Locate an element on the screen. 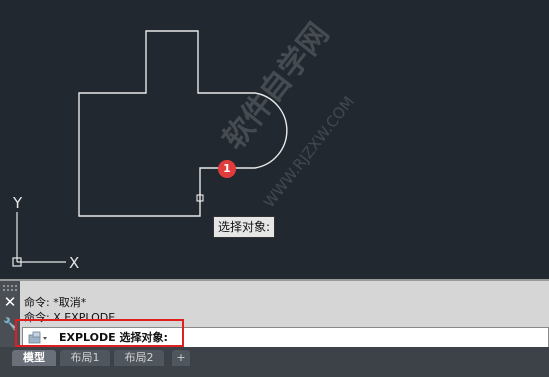 The width and height of the screenshot is (549, 377). ucs-y-label: Y is located at coordinates (17, 203).